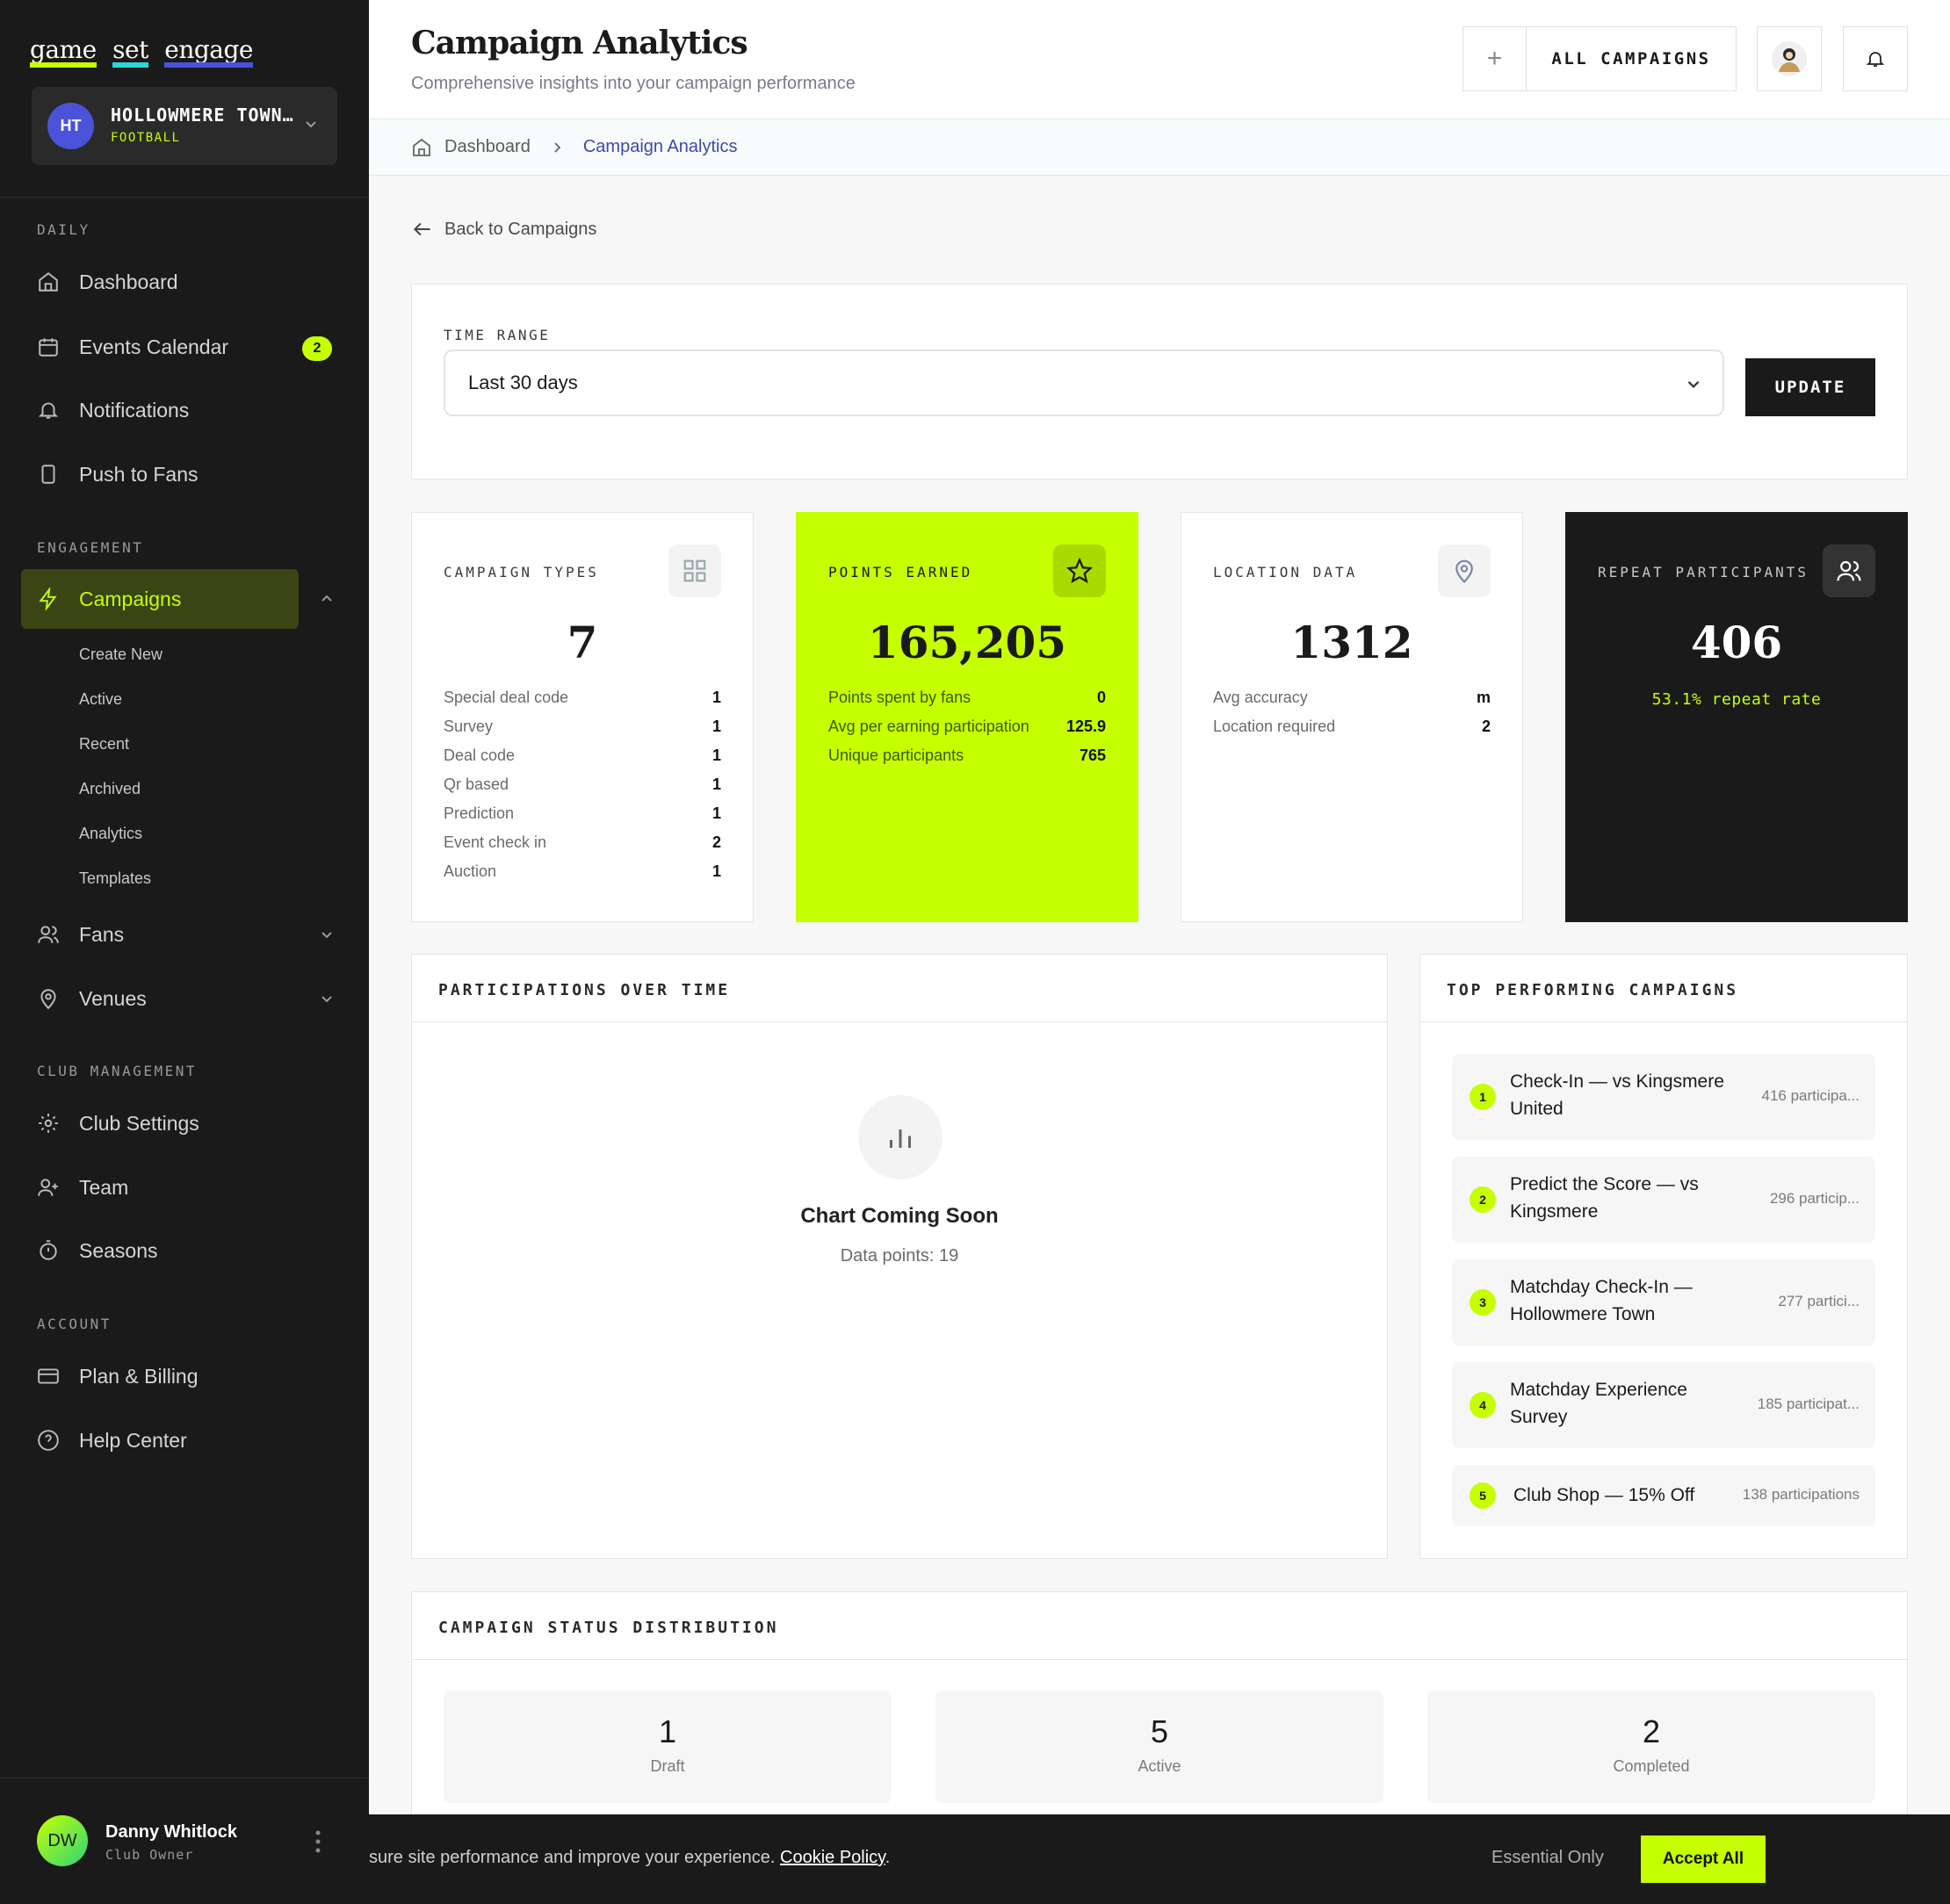  I want to click on stat-row: Qr based 1, so click(582, 784).